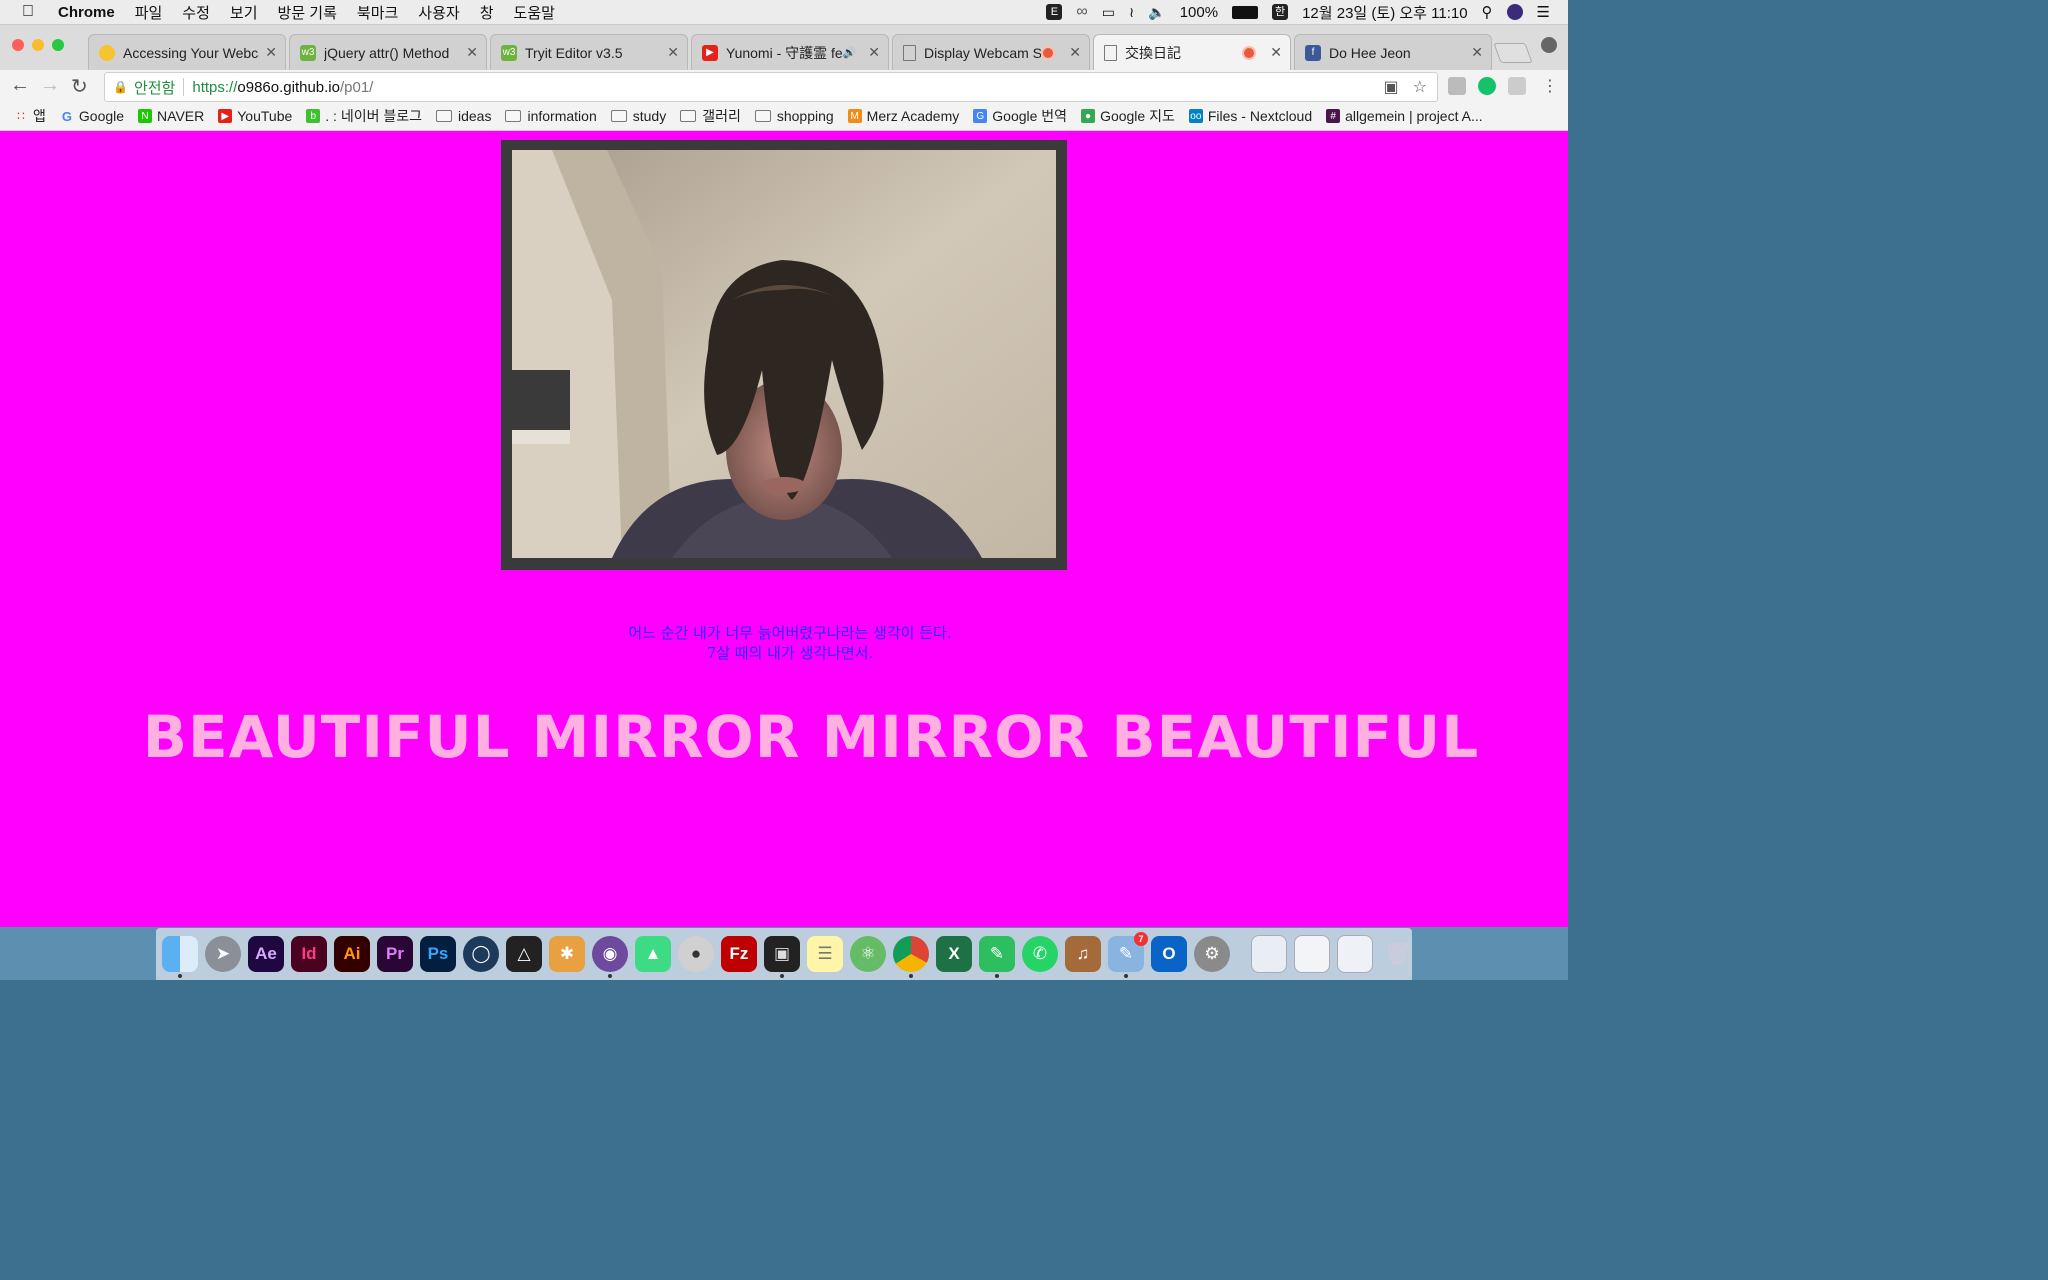  Describe the element at coordinates (1393, 52) in the screenshot. I see `tab-do-hee-jeon: f Do Hee Jeon ✕` at that location.